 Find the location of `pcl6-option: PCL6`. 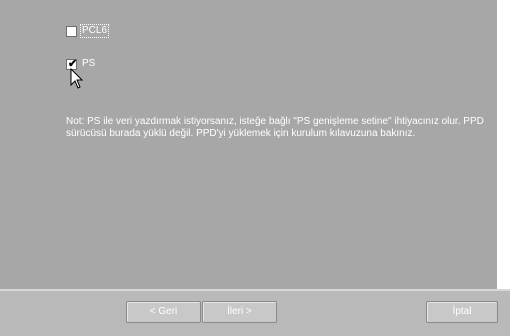

pcl6-option: PCL6 is located at coordinates (88, 31).